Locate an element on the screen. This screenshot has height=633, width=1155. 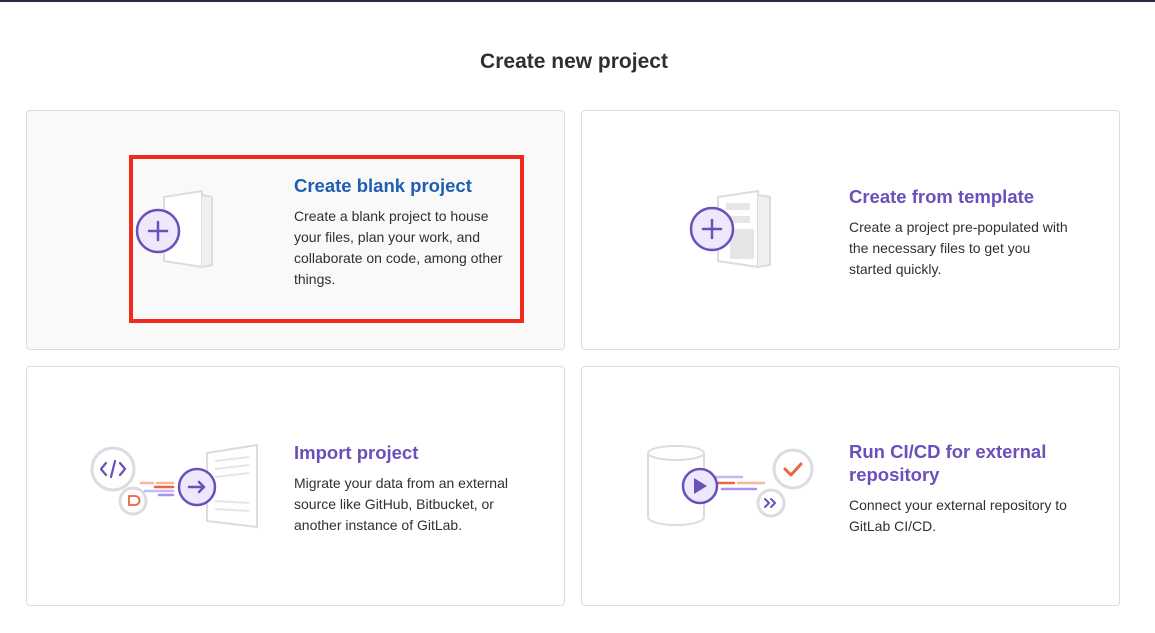
card-title: Create from template is located at coordinates (942, 196).